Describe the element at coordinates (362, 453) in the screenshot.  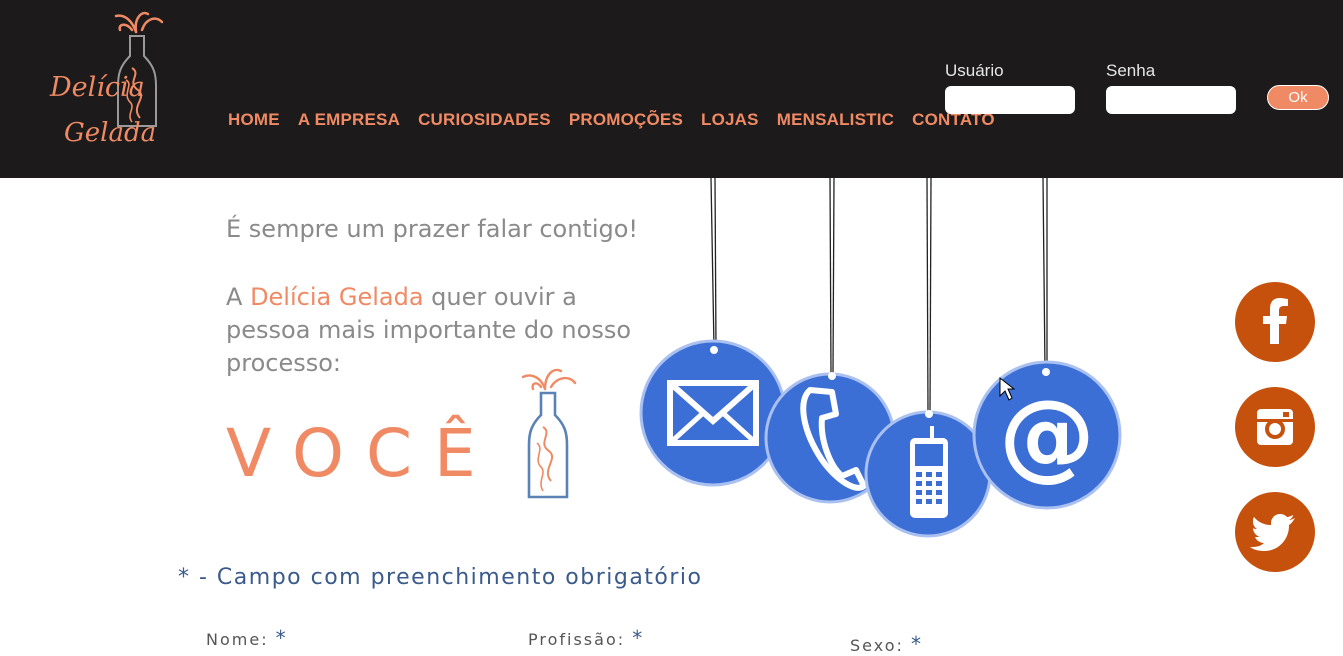
I see `voce-heading: VOCÊ` at that location.